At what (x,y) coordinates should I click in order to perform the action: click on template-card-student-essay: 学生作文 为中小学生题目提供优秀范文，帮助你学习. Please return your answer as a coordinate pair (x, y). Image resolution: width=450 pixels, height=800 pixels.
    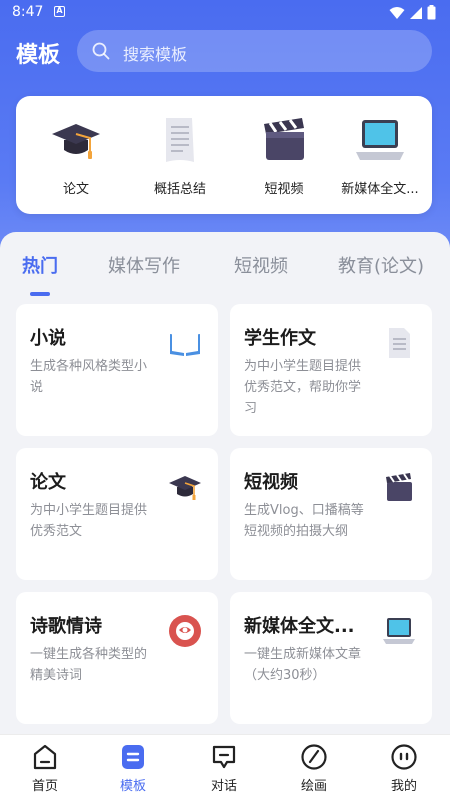
    Looking at the image, I should click on (331, 370).